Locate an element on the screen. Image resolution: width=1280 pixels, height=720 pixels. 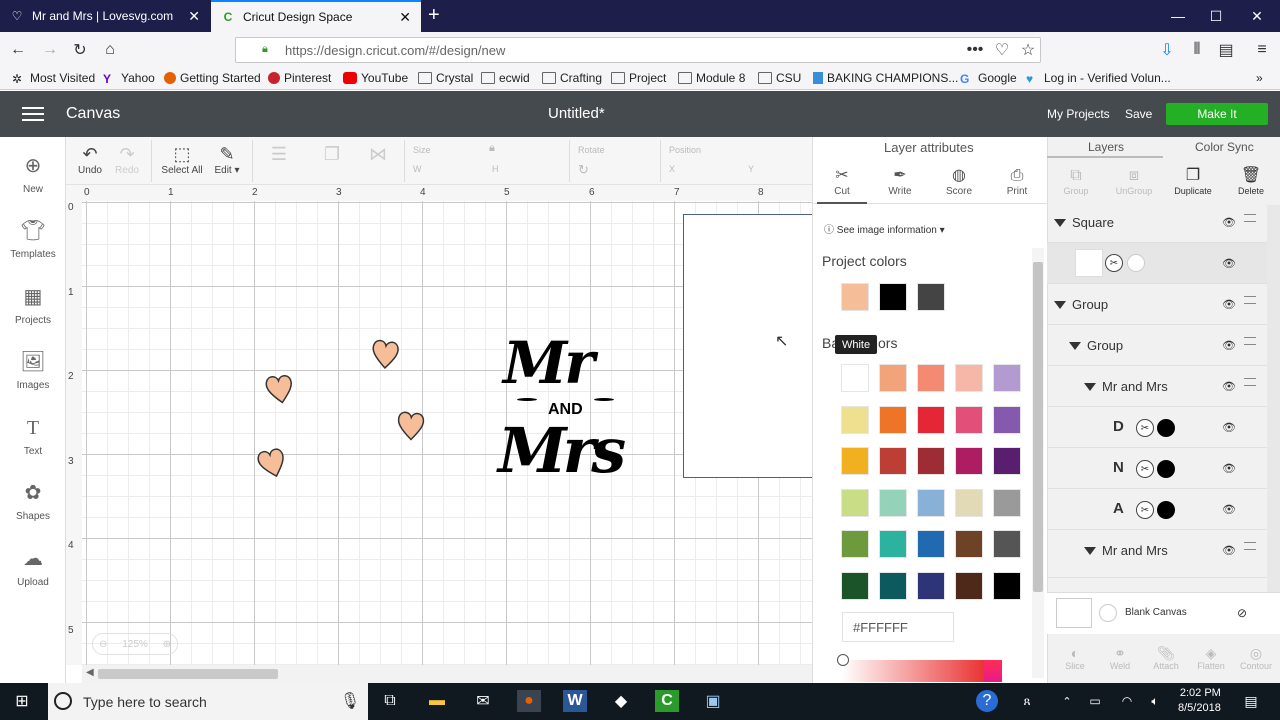
bookmark-star-icon: ☆ is located at coordinates (1028, 50).